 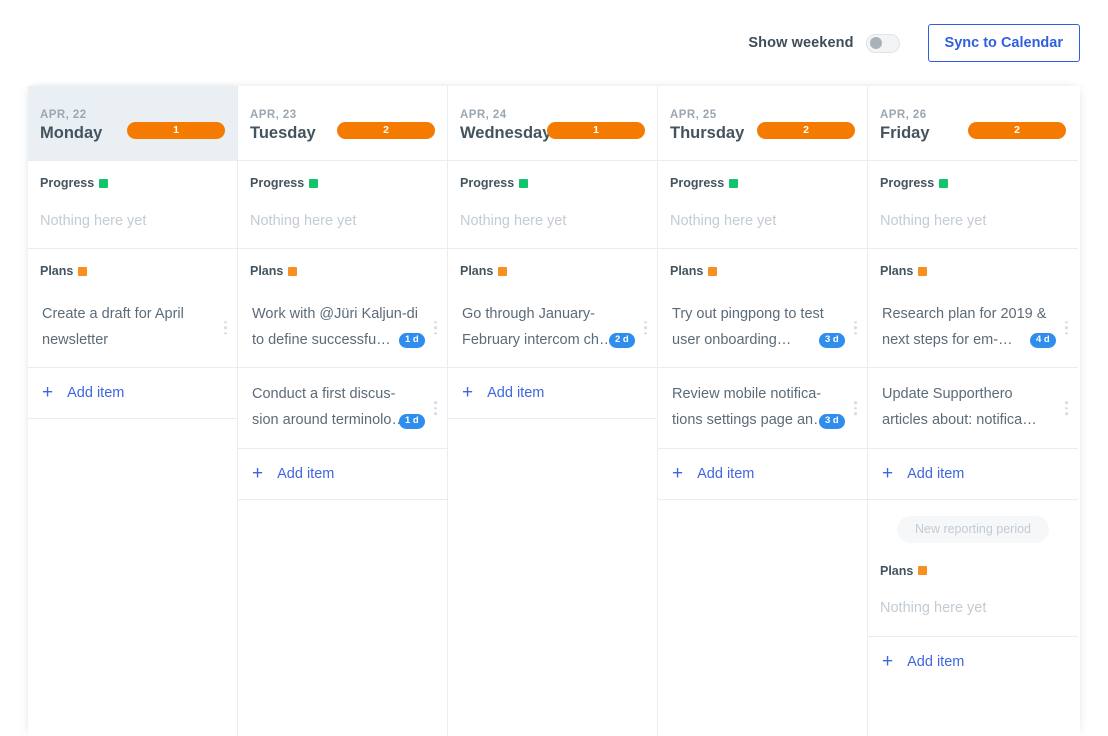 What do you see at coordinates (707, 126) in the screenshot?
I see `day-header-text: APR, 25 Thursday` at bounding box center [707, 126].